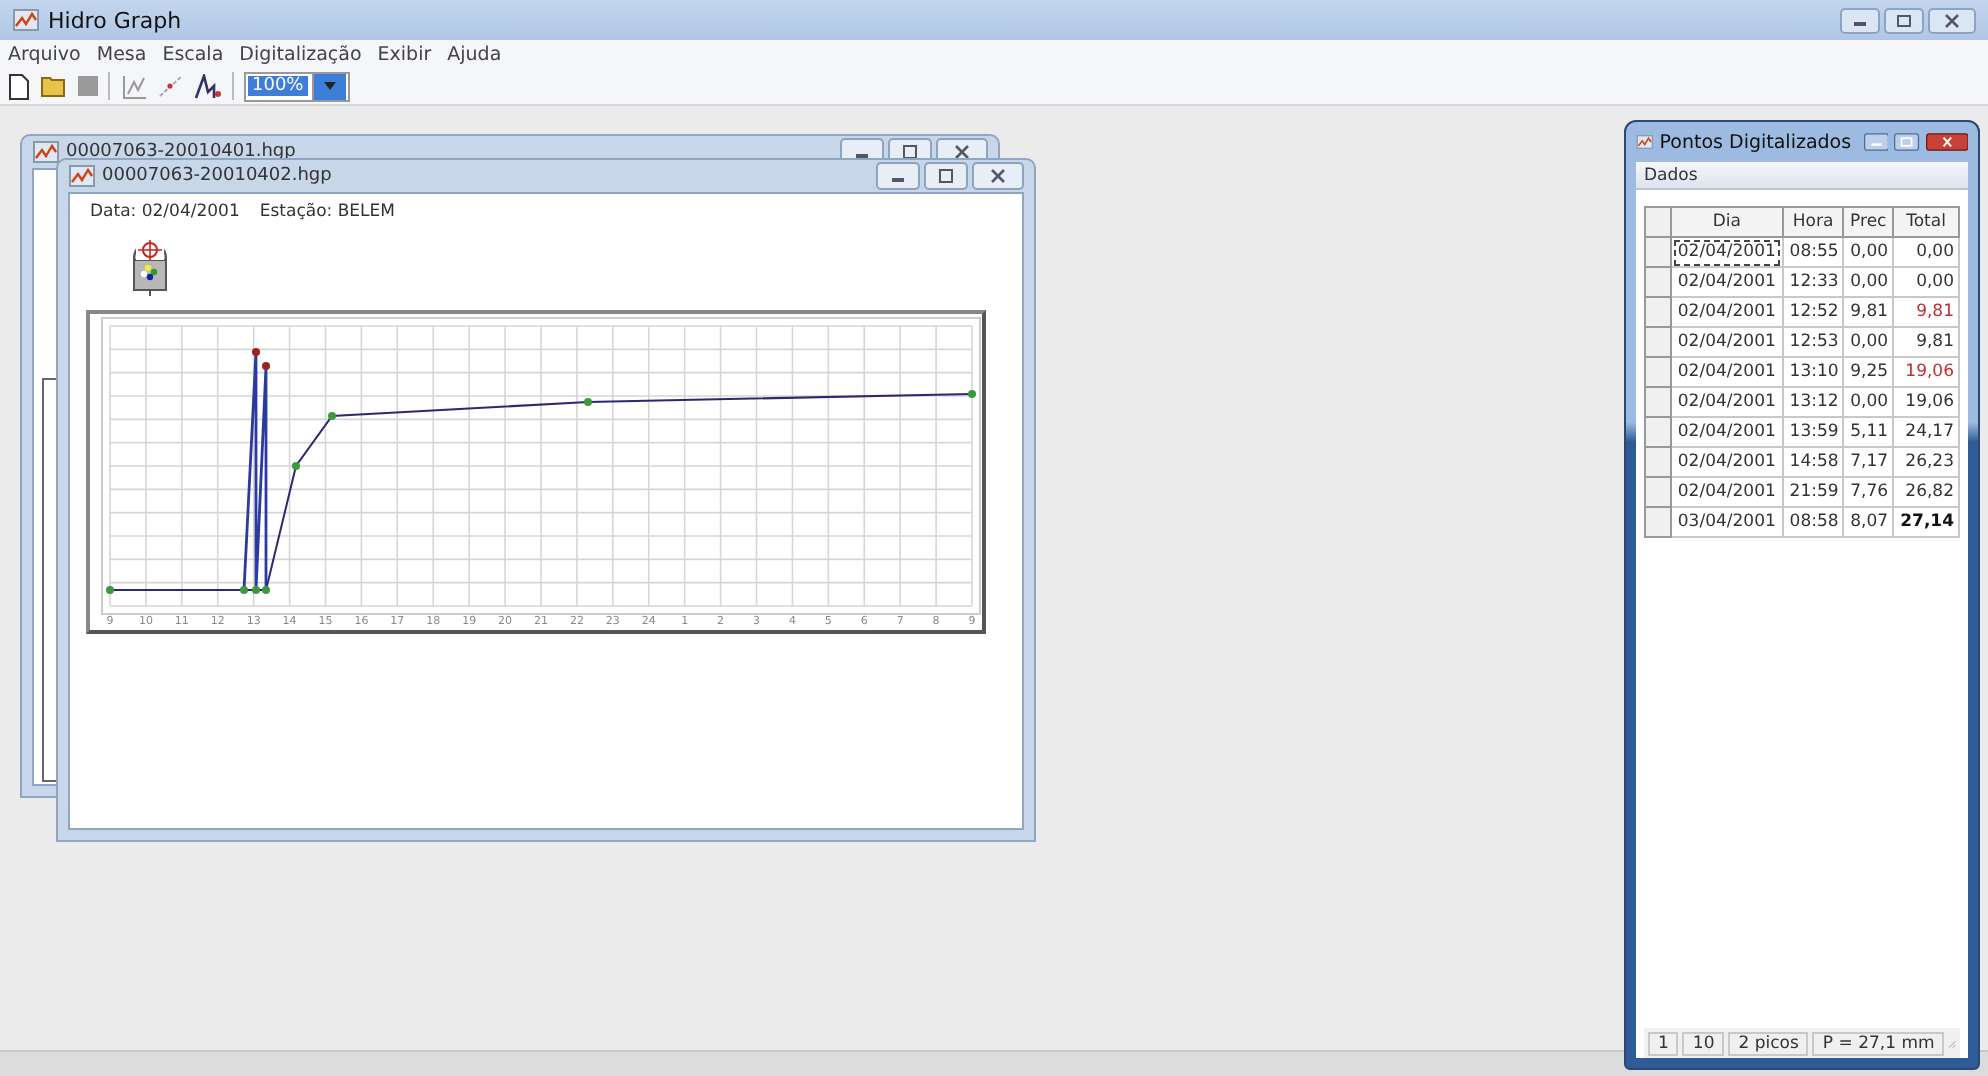 Image resolution: width=1988 pixels, height=1076 pixels. Describe the element at coordinates (121, 54) in the screenshot. I see `menu-item: Mesa` at that location.